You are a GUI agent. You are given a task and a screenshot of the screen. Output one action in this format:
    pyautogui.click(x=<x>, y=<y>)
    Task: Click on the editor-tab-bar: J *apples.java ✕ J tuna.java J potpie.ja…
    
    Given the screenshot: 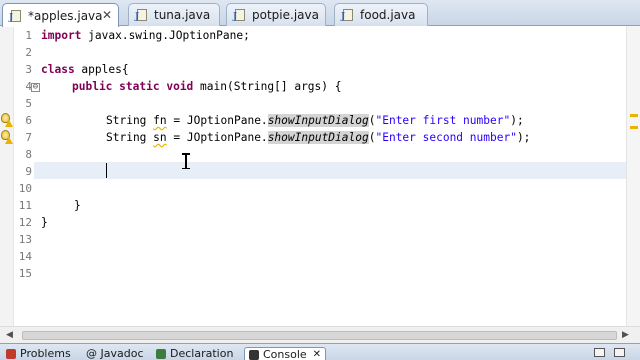 What is the action you would take?
    pyautogui.click(x=320, y=13)
    